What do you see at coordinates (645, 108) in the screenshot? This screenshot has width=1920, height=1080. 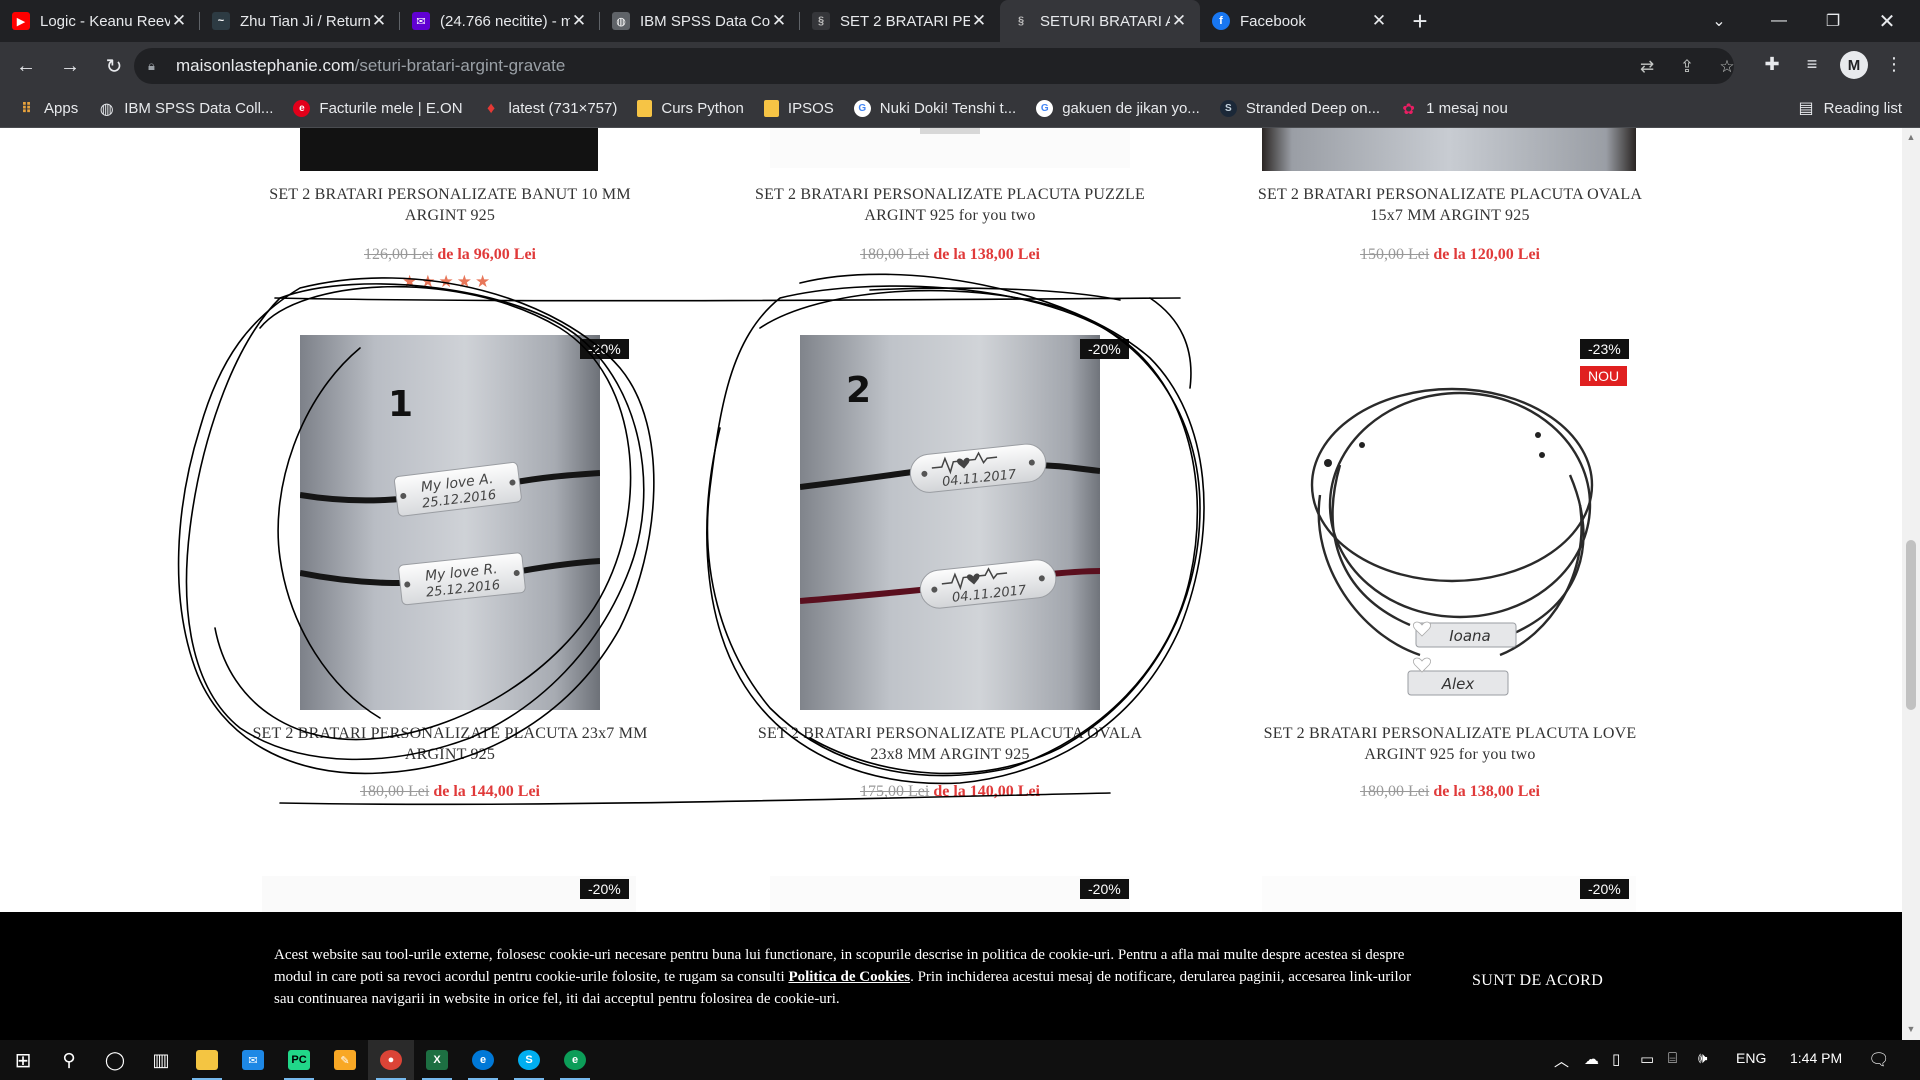 I see `folder-icon` at bounding box center [645, 108].